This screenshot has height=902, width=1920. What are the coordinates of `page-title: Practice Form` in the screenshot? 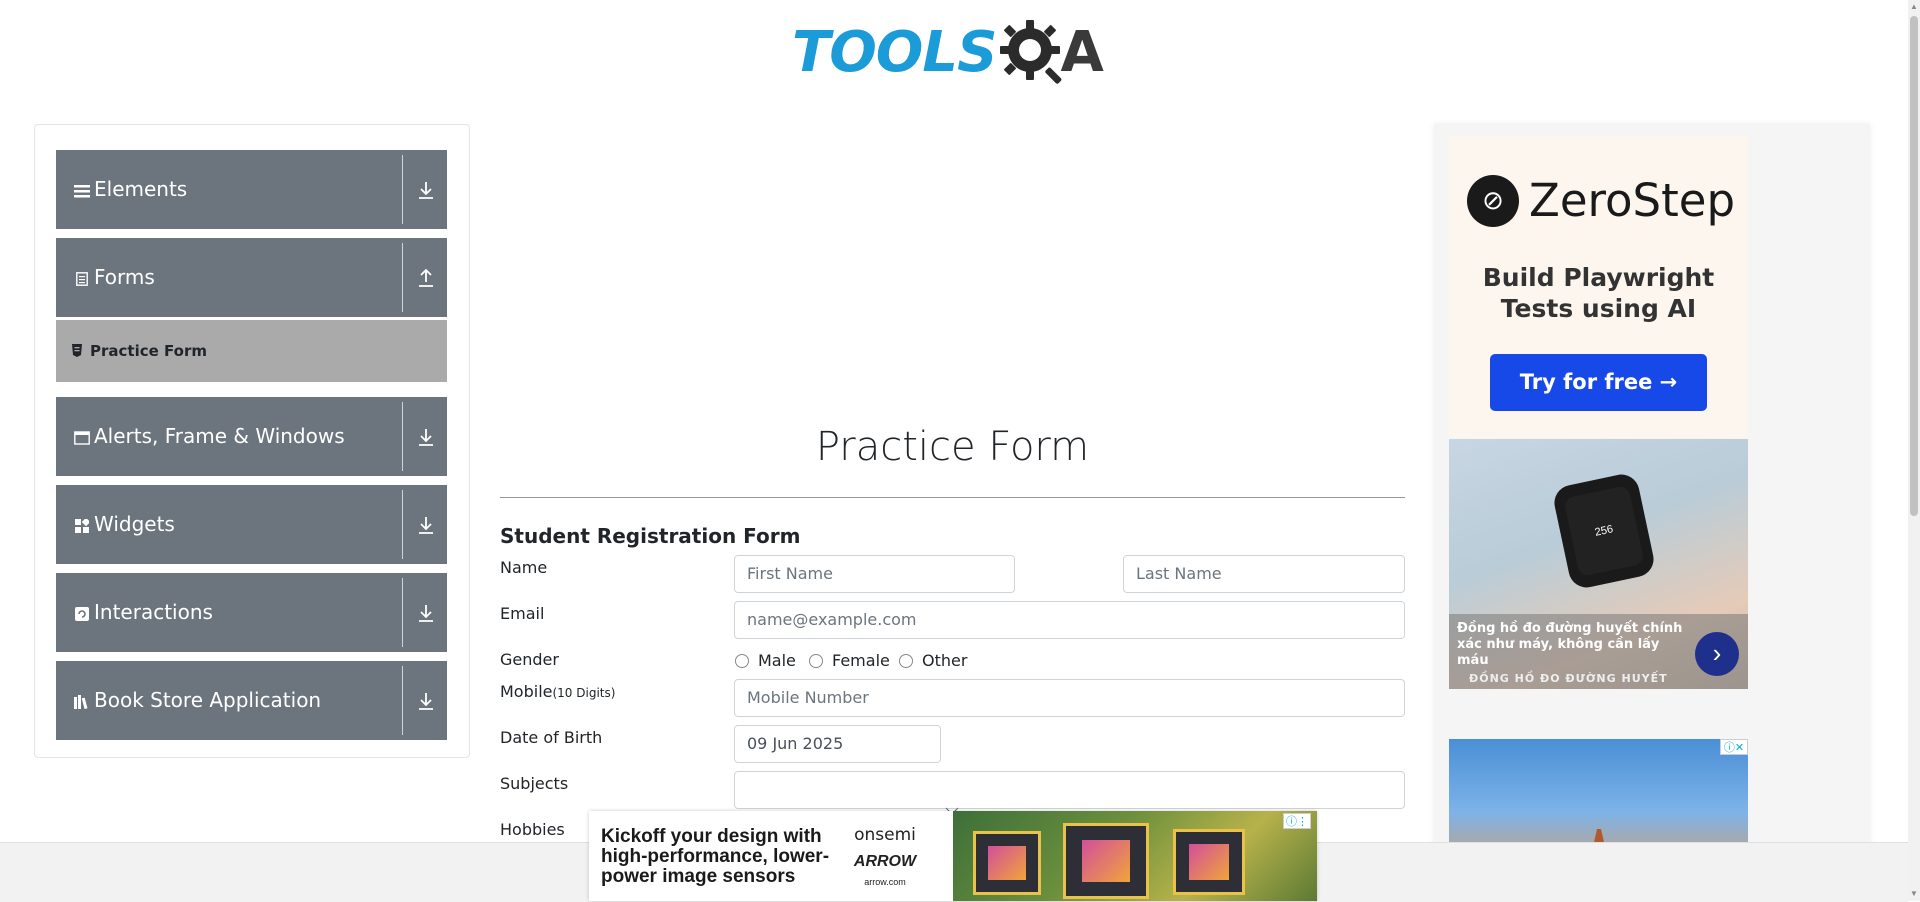 It's located at (952, 447).